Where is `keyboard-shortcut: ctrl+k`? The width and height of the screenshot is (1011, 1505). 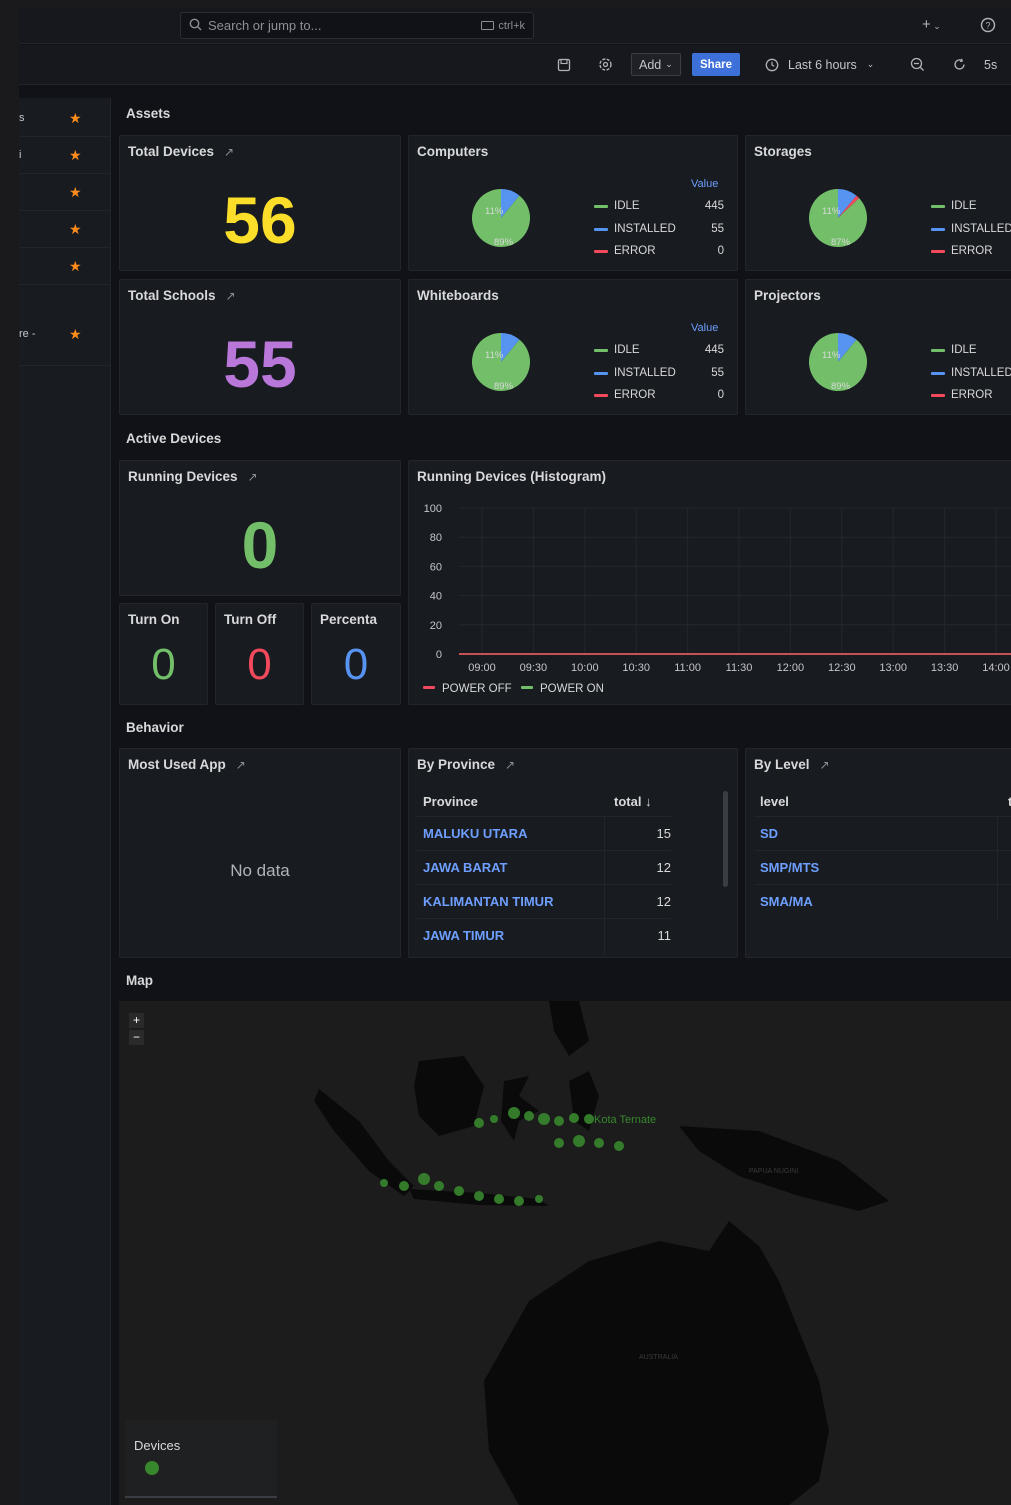
keyboard-shortcut: ctrl+k is located at coordinates (503, 26).